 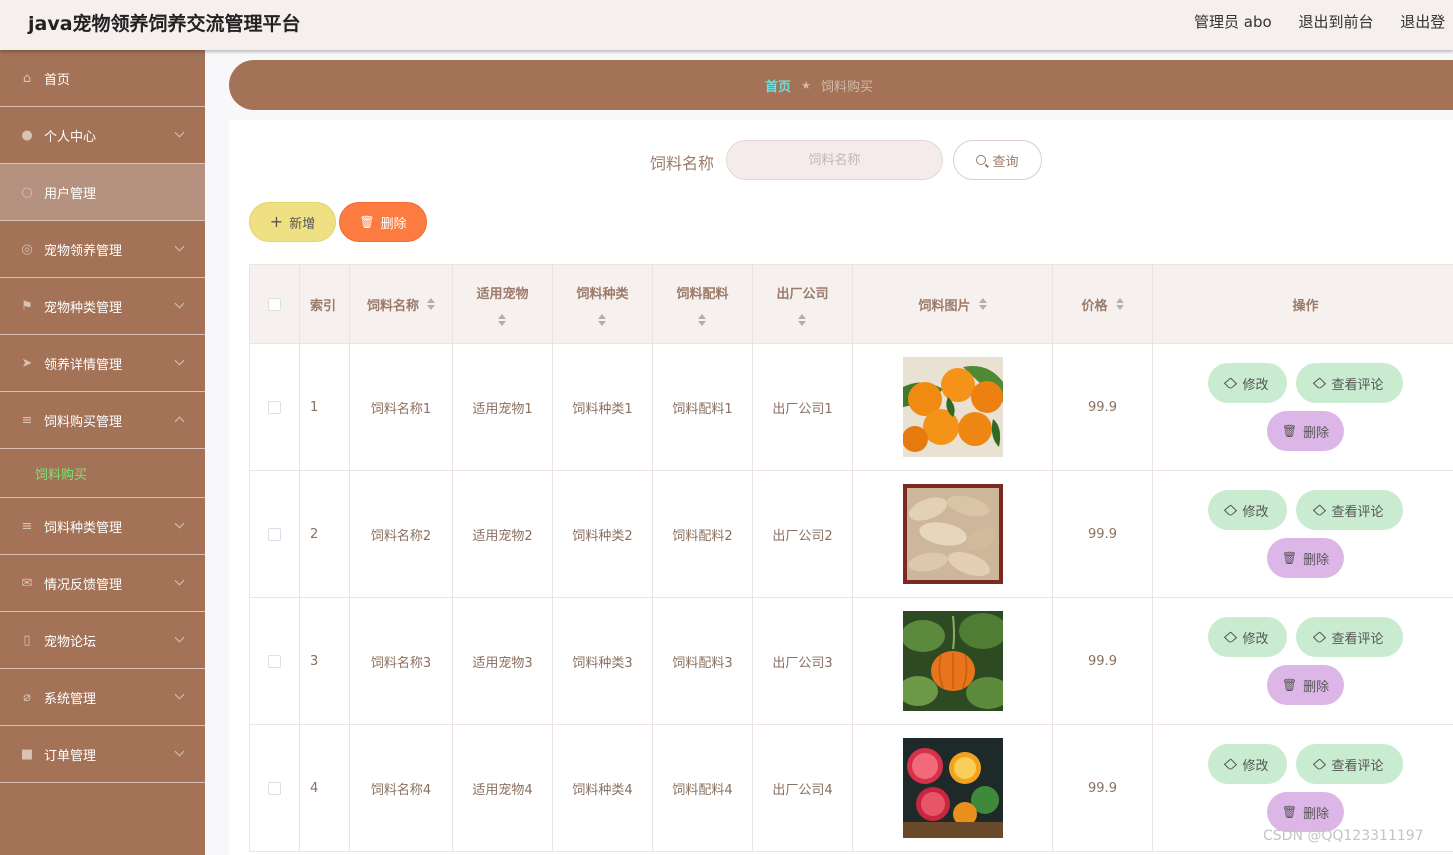 I want to click on logout-link: 退出登, so click(x=1422, y=22).